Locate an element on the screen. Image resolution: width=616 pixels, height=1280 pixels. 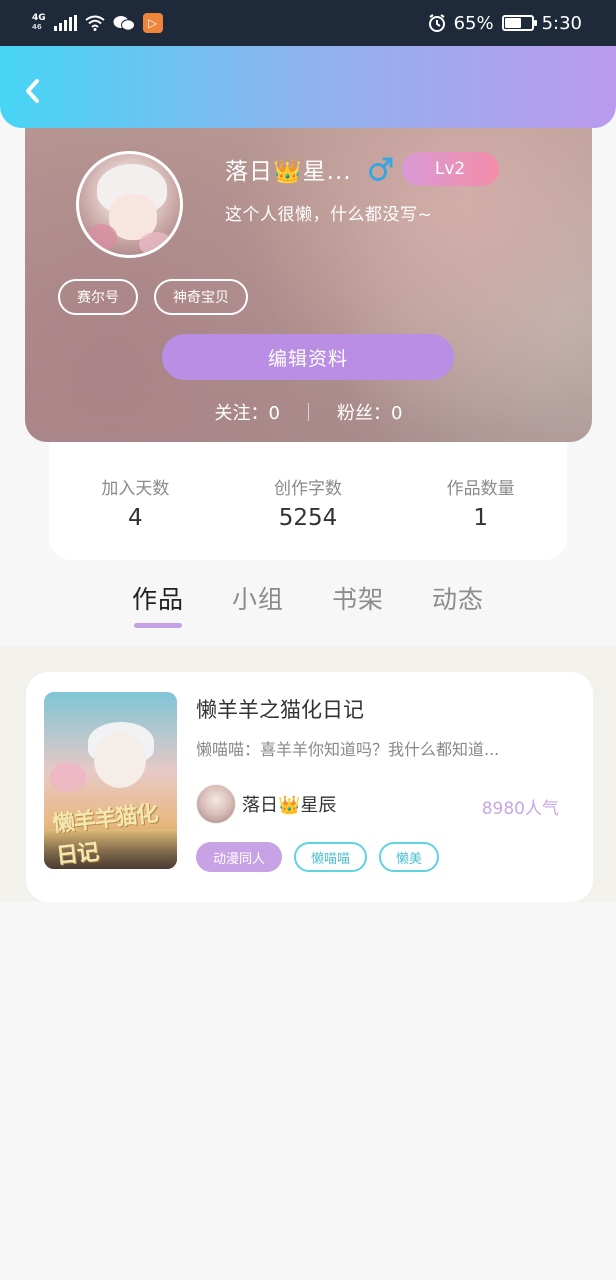
clock: 5:30 is located at coordinates (561, 23).